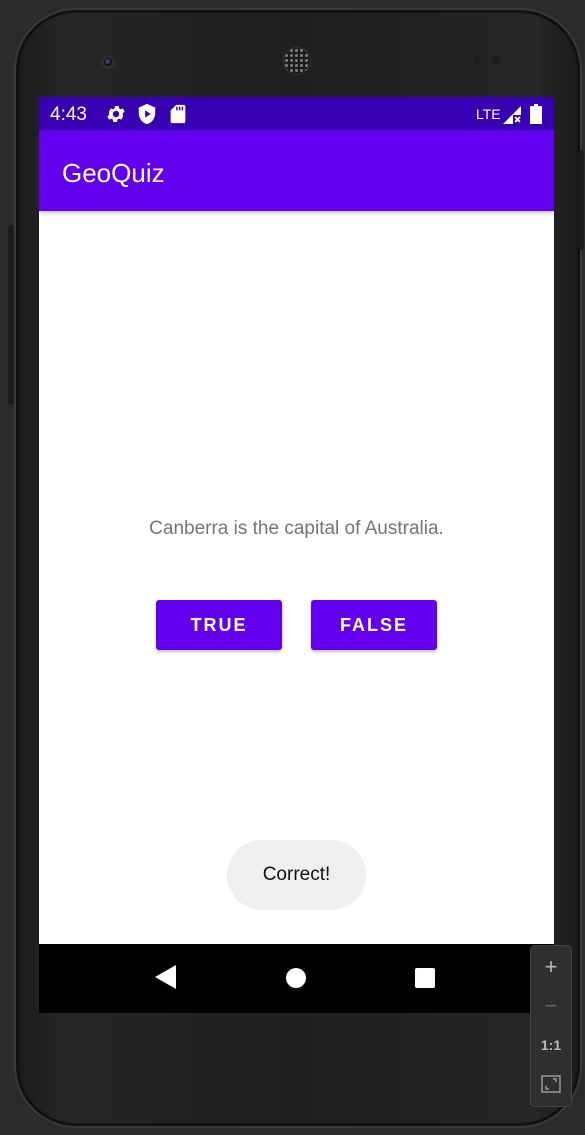  Describe the element at coordinates (219, 625) in the screenshot. I see `true-button: TRUE` at that location.